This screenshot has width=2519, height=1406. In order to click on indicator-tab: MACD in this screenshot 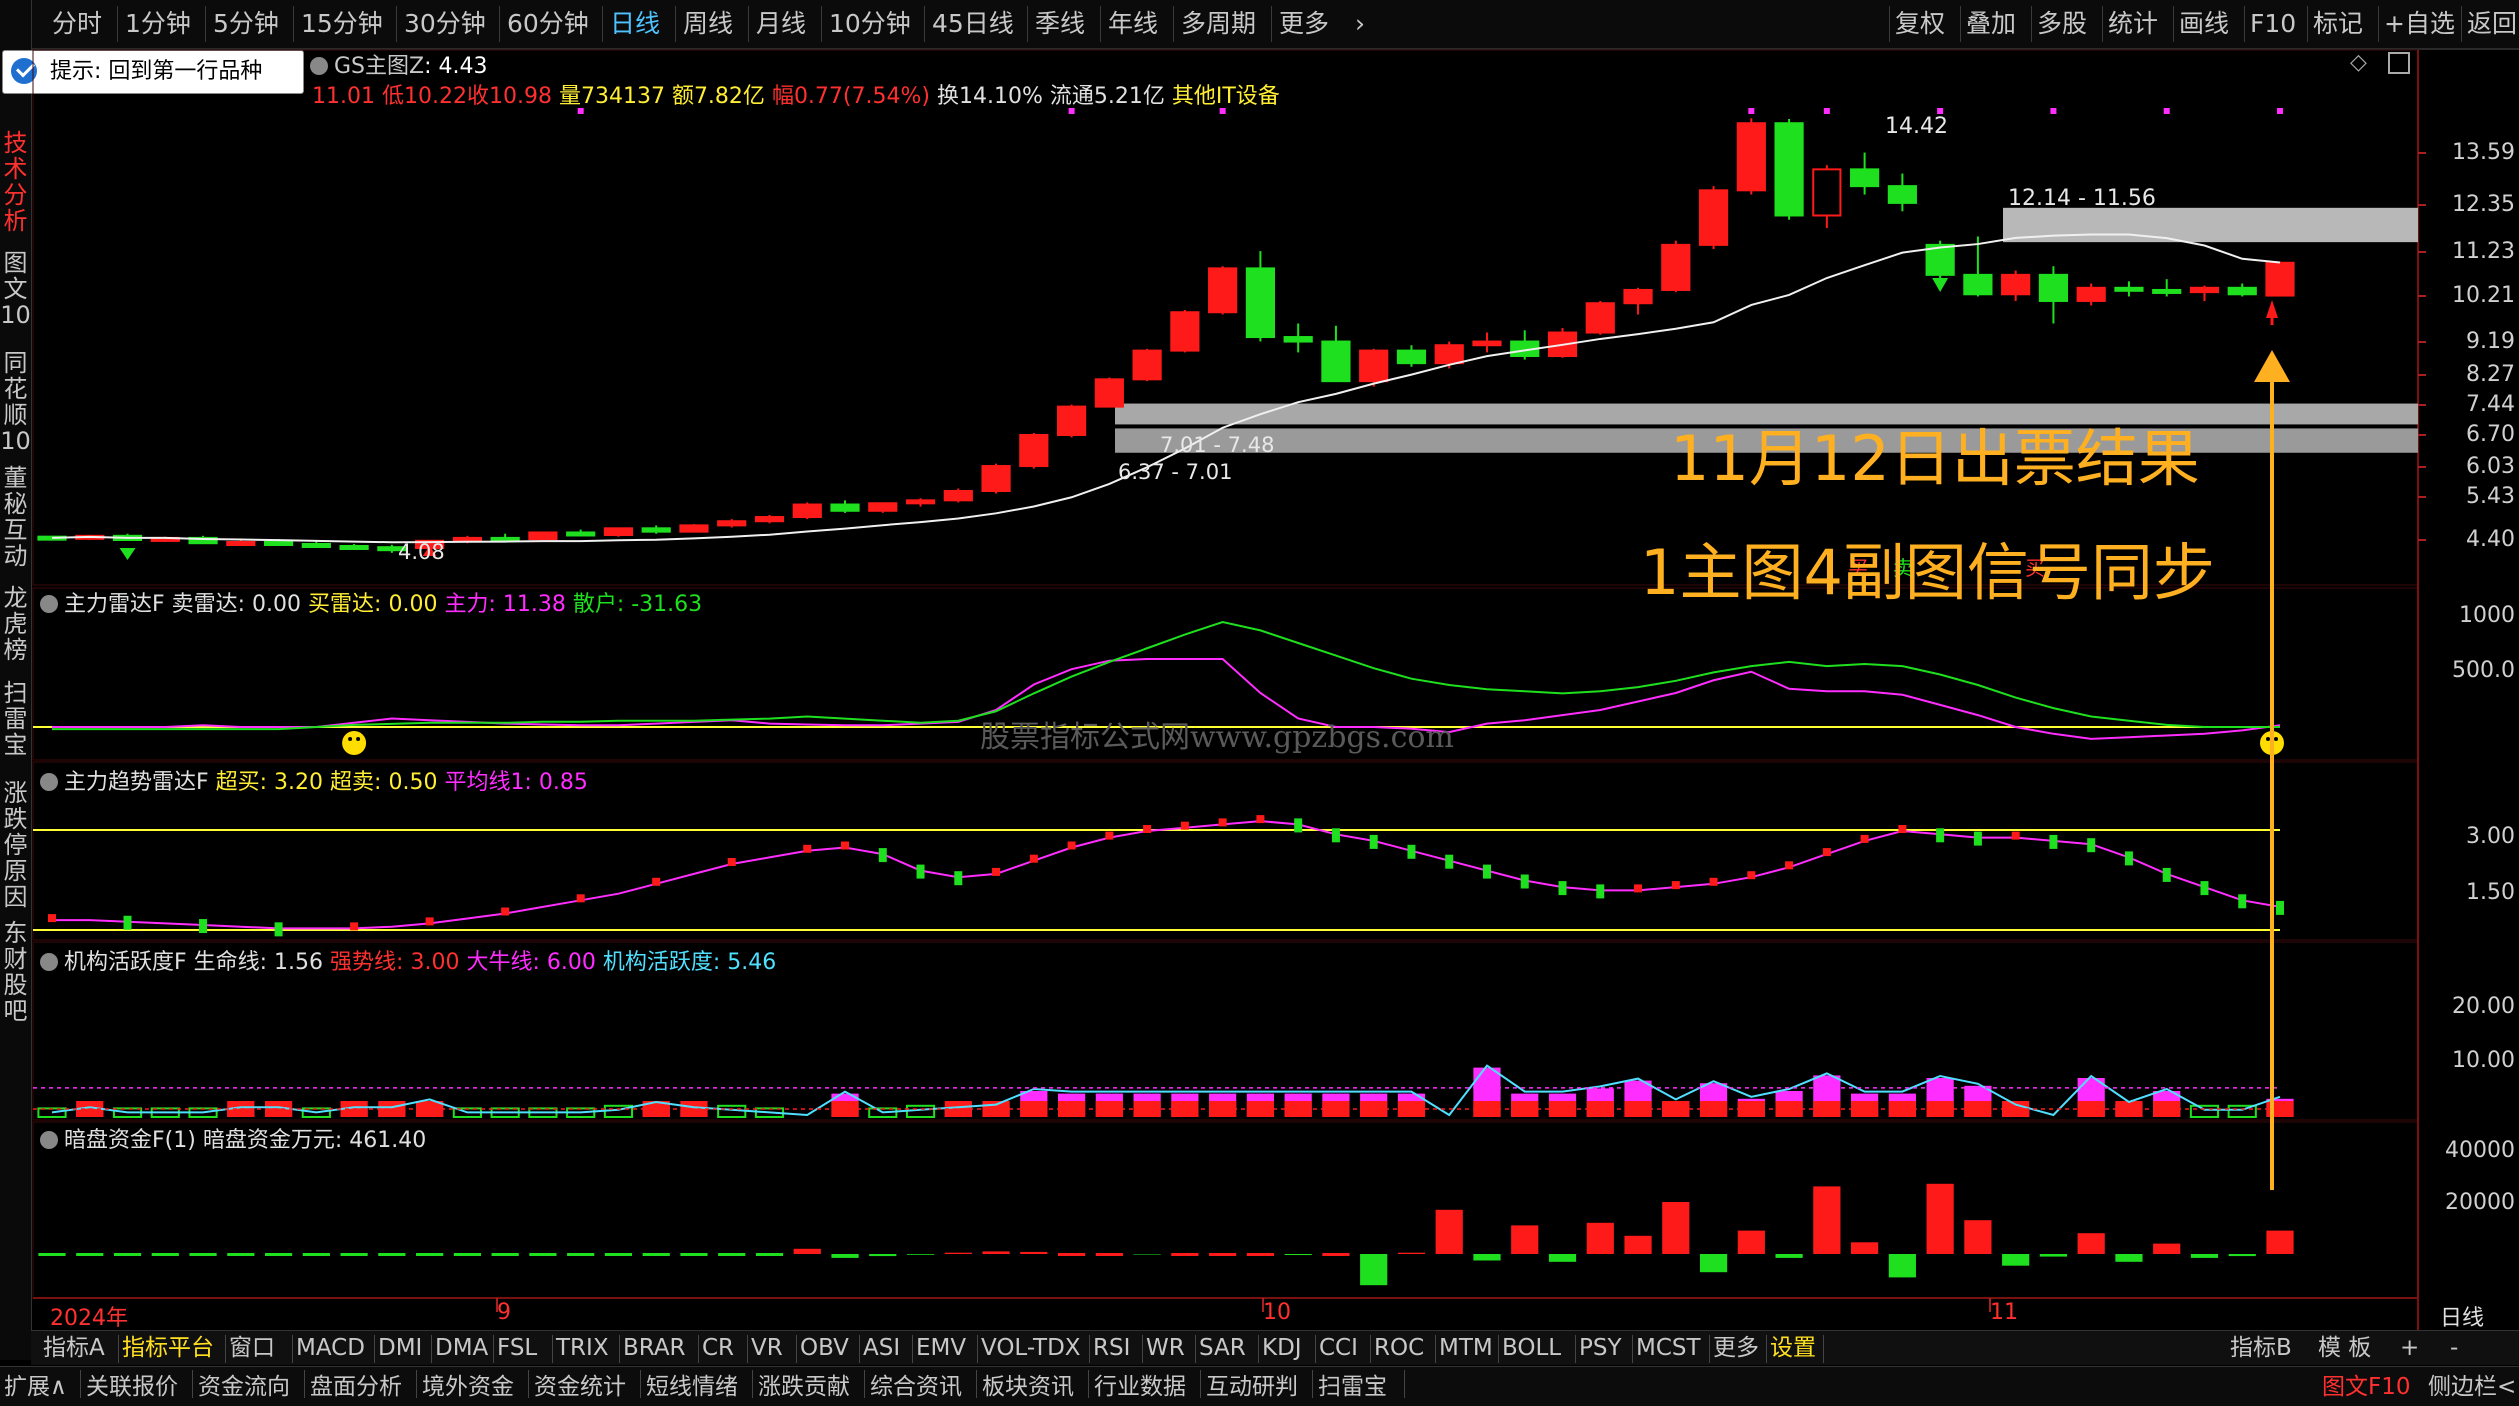, I will do `click(330, 1348)`.